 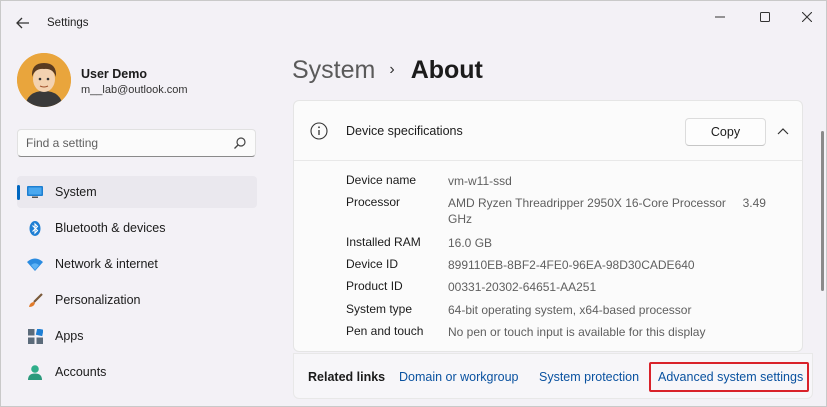 I want to click on sidebar-item-accounts: Accounts, so click(x=137, y=372).